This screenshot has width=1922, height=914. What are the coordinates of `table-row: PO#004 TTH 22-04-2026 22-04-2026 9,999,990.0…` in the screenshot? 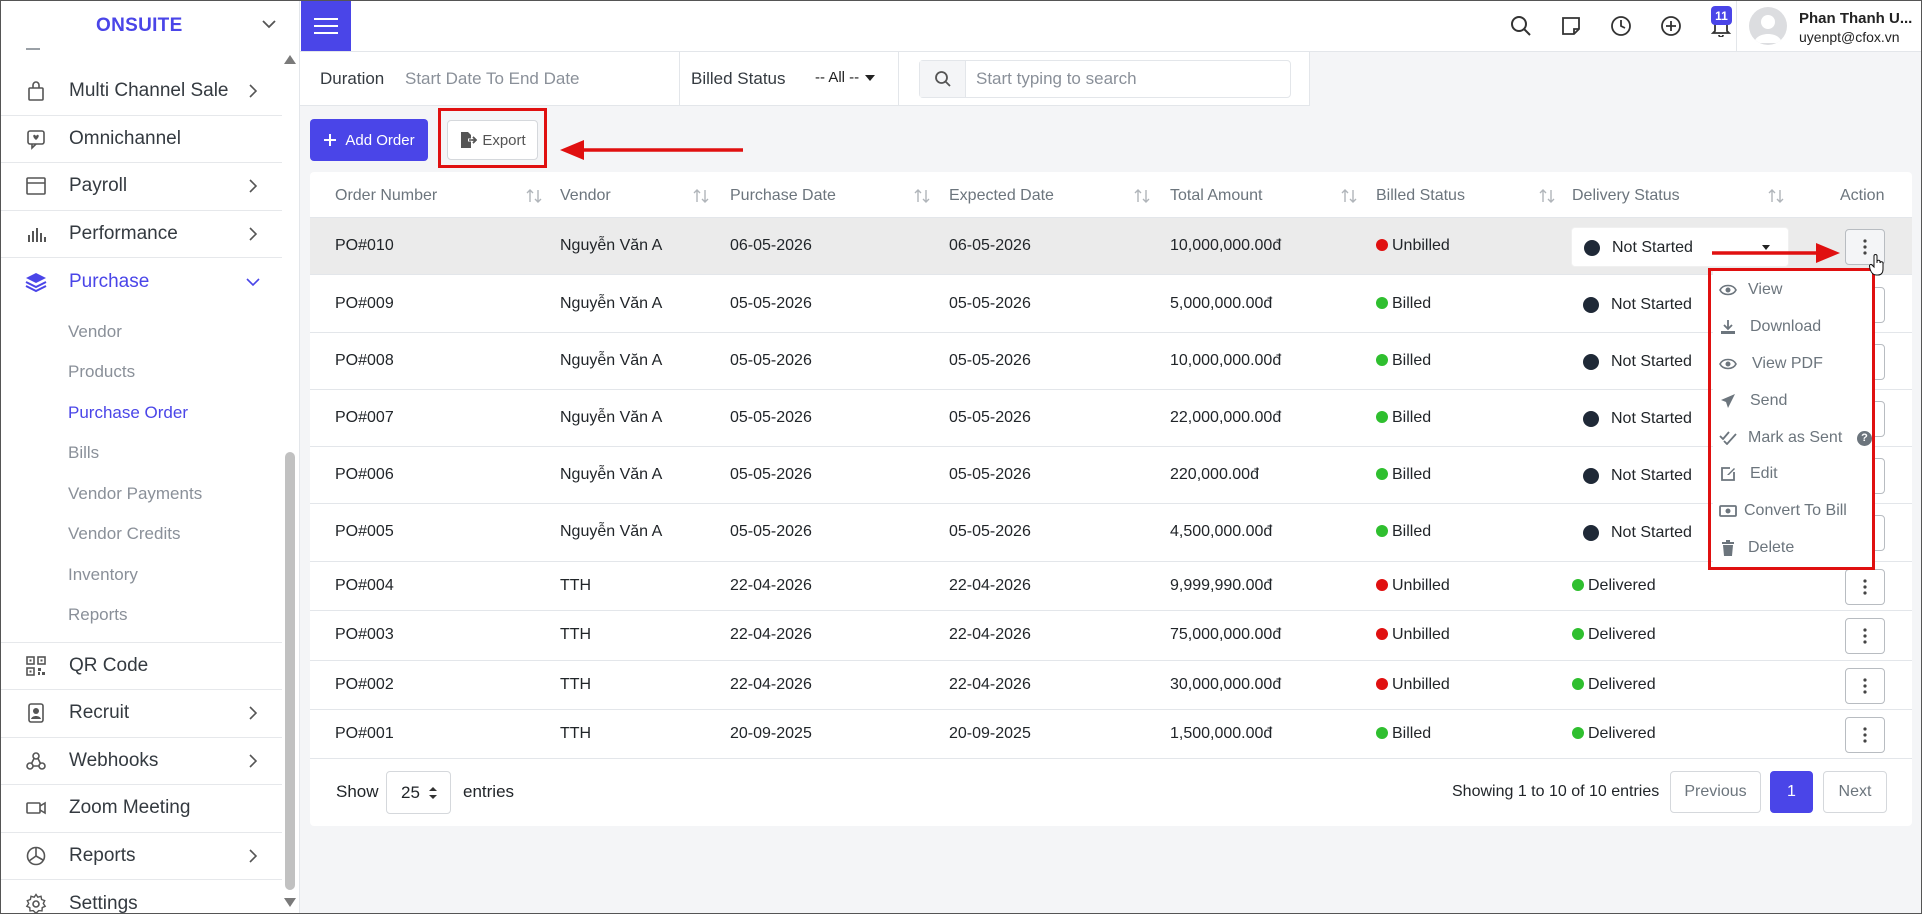 It's located at (1111, 586).